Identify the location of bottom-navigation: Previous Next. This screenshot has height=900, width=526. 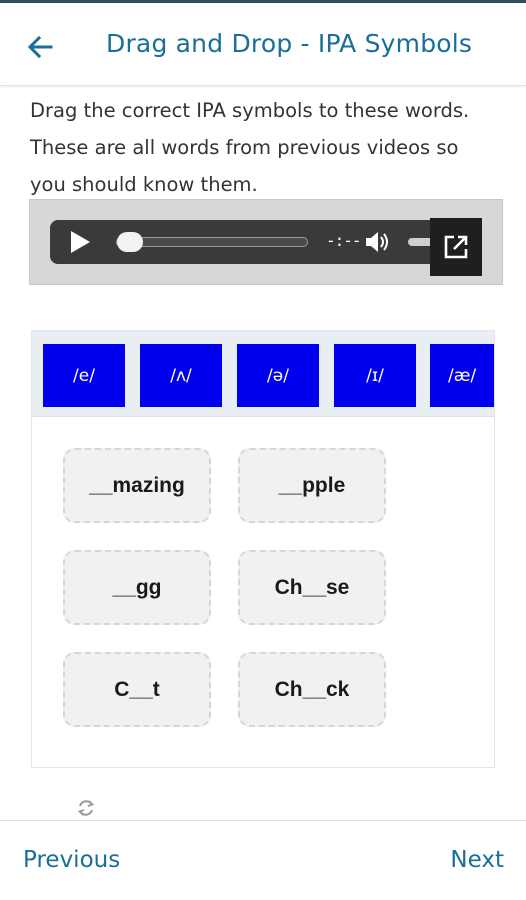
(263, 860).